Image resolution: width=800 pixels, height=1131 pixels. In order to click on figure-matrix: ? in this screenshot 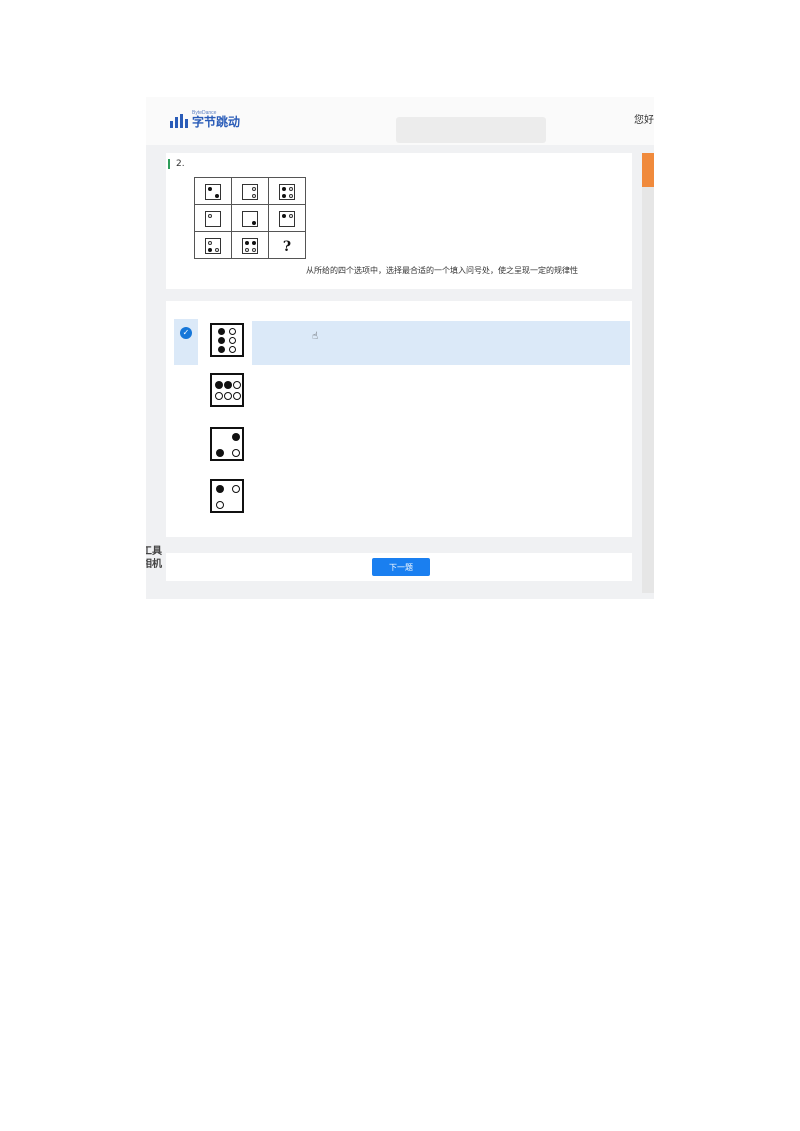, I will do `click(250, 218)`.